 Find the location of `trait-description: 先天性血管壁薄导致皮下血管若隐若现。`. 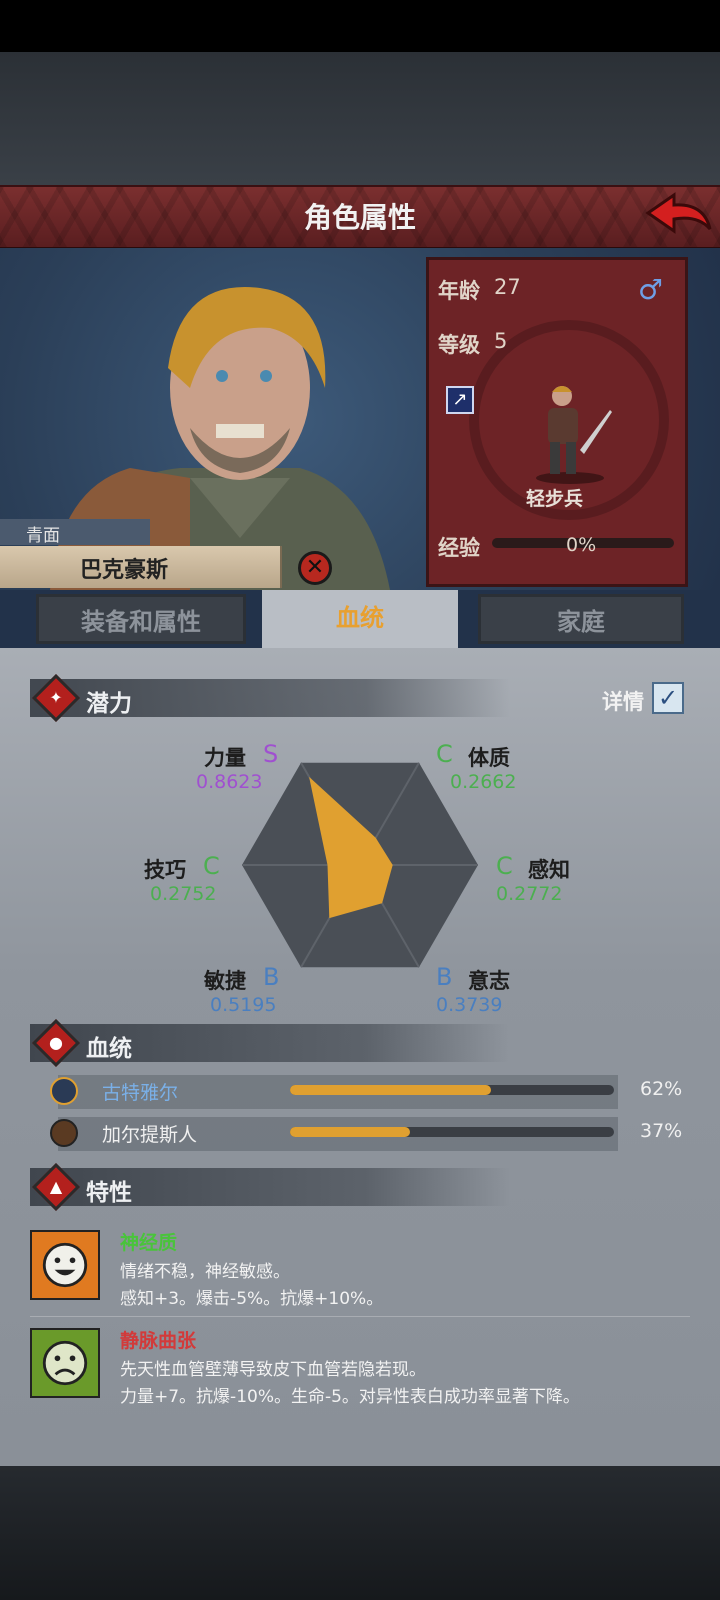

trait-description: 先天性血管壁薄导致皮下血管若隐若现。 is located at coordinates (273, 1370).